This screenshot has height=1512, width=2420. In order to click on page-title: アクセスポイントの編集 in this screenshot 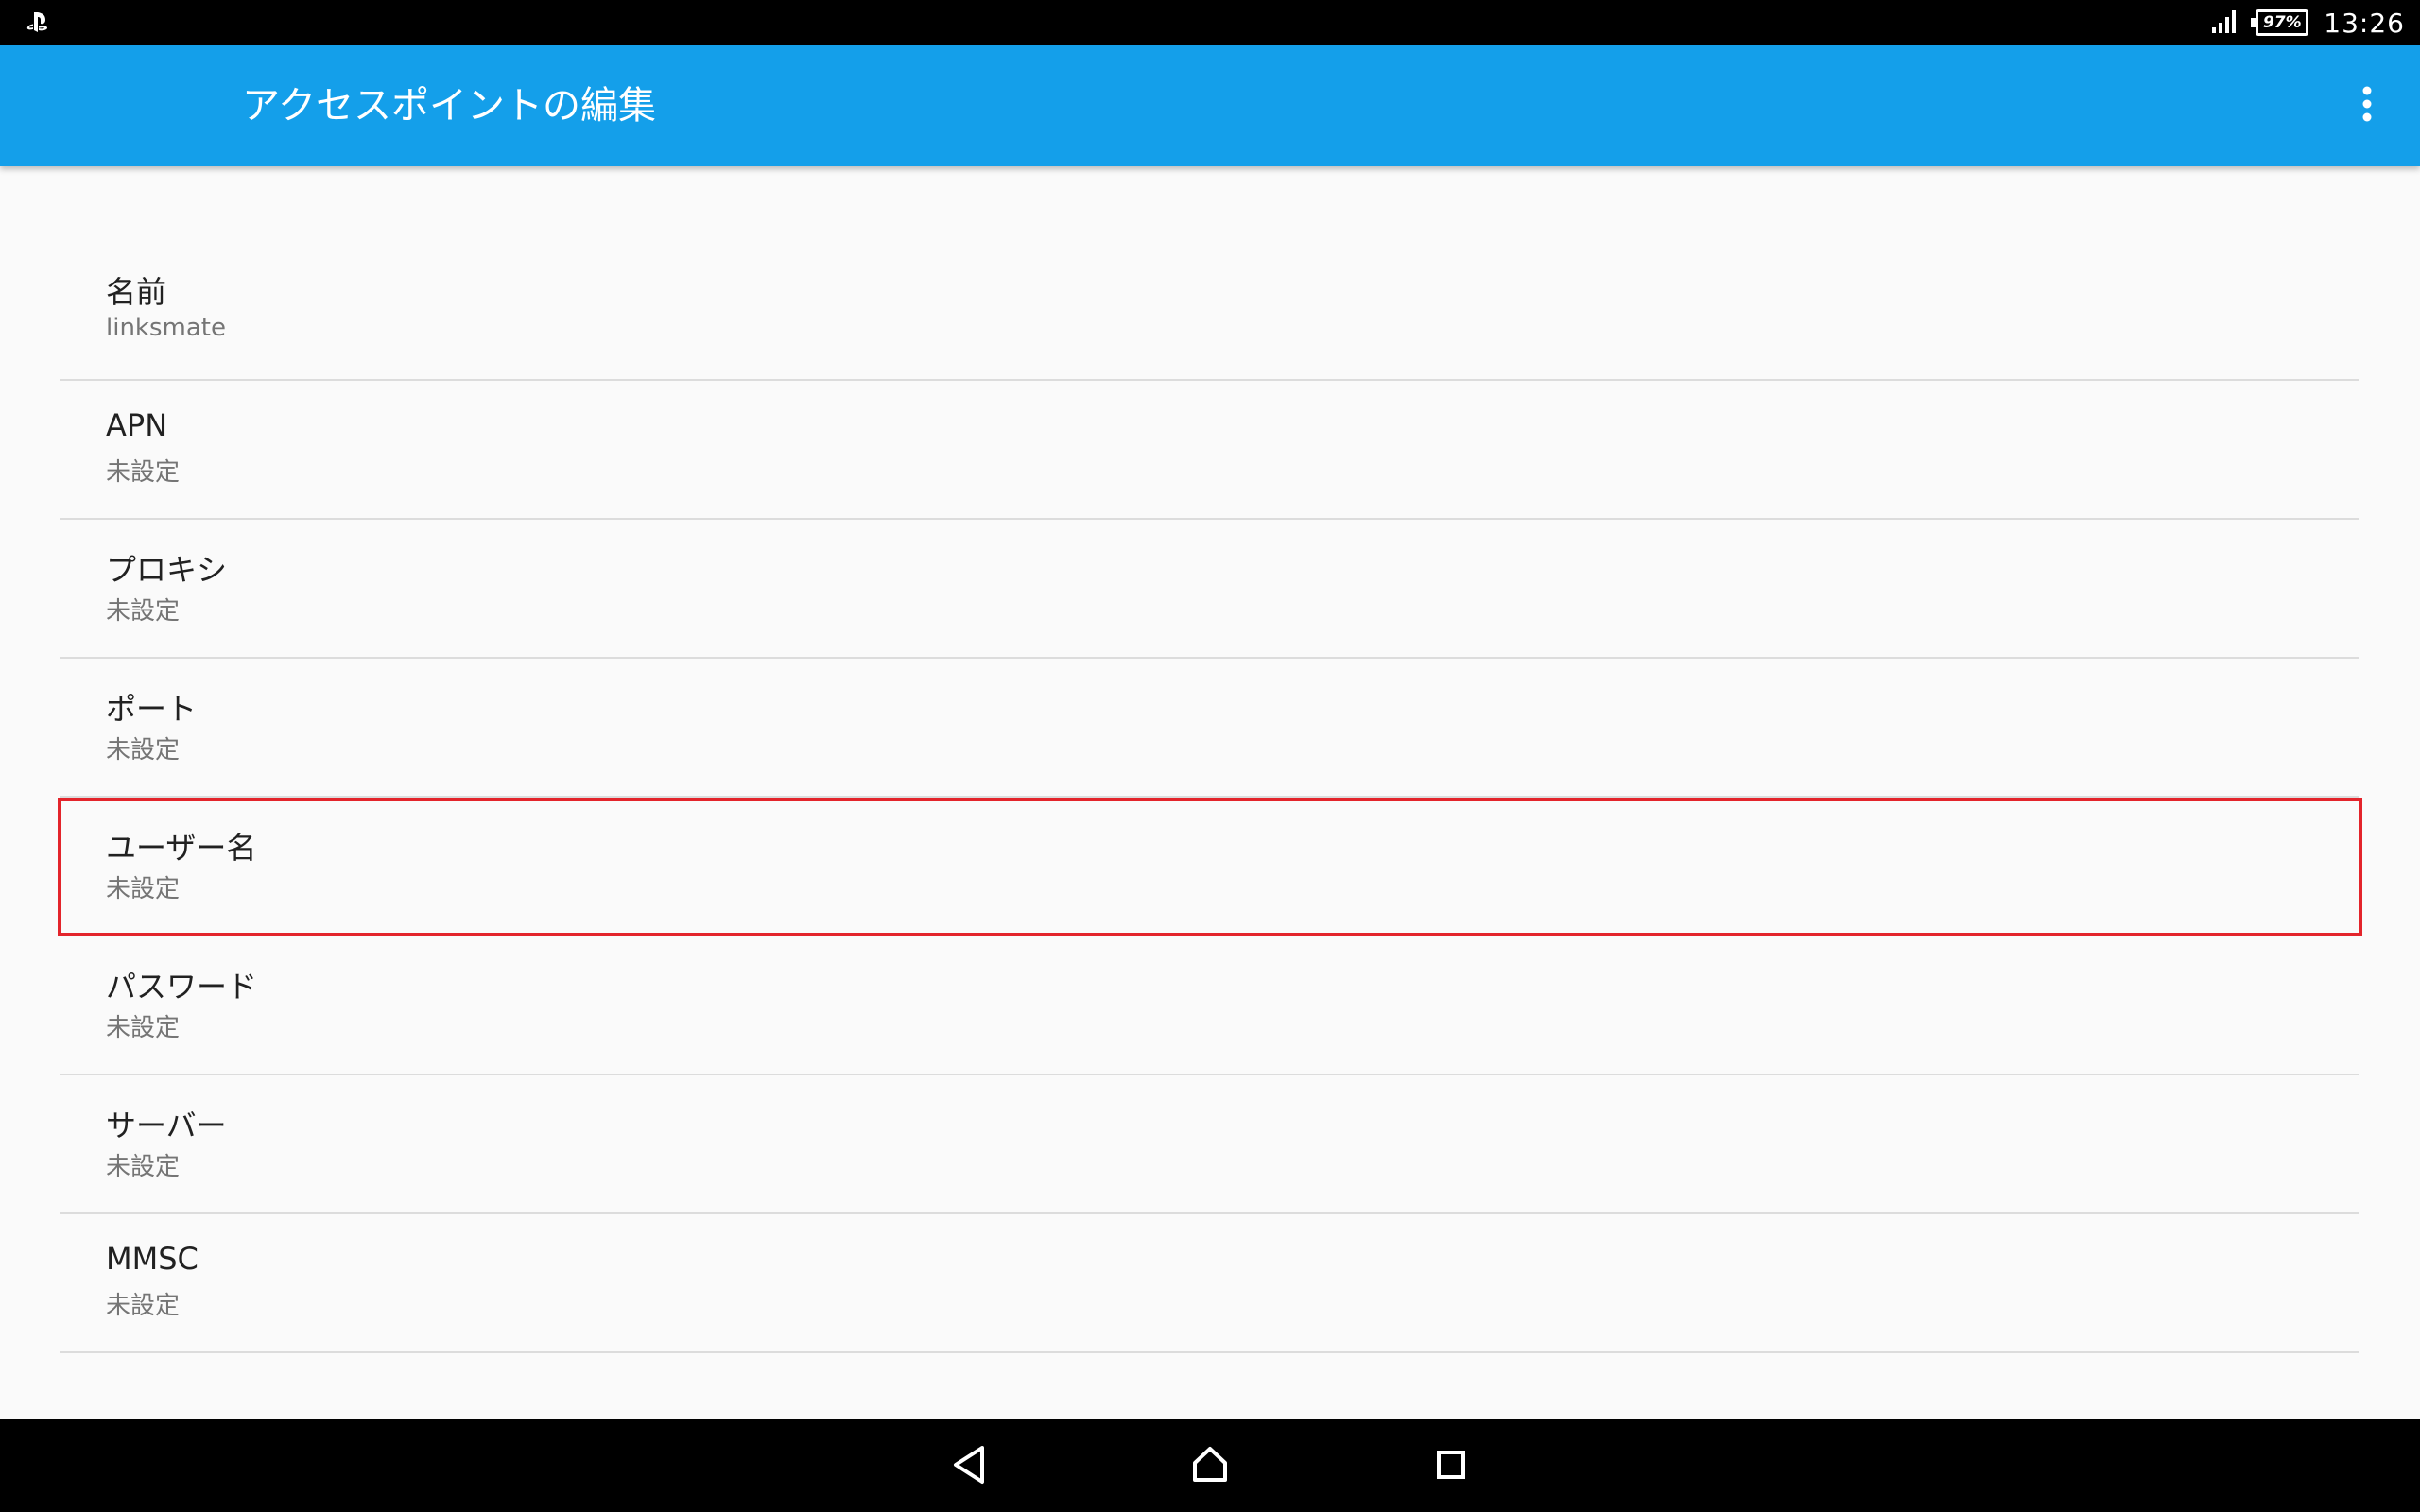, I will do `click(449, 106)`.